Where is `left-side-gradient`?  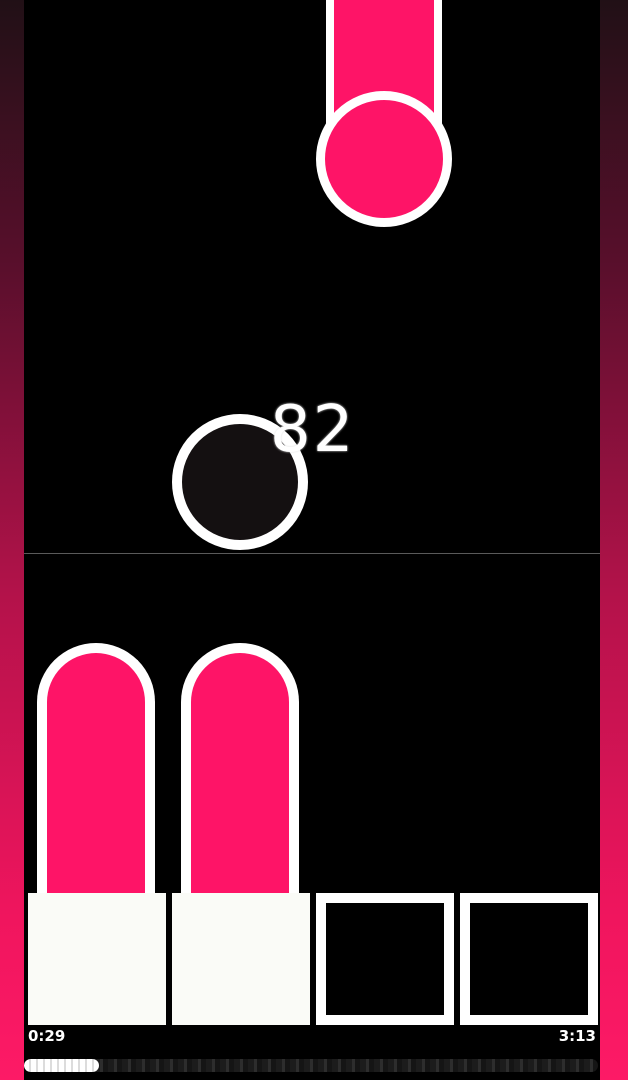 left-side-gradient is located at coordinates (12, 540).